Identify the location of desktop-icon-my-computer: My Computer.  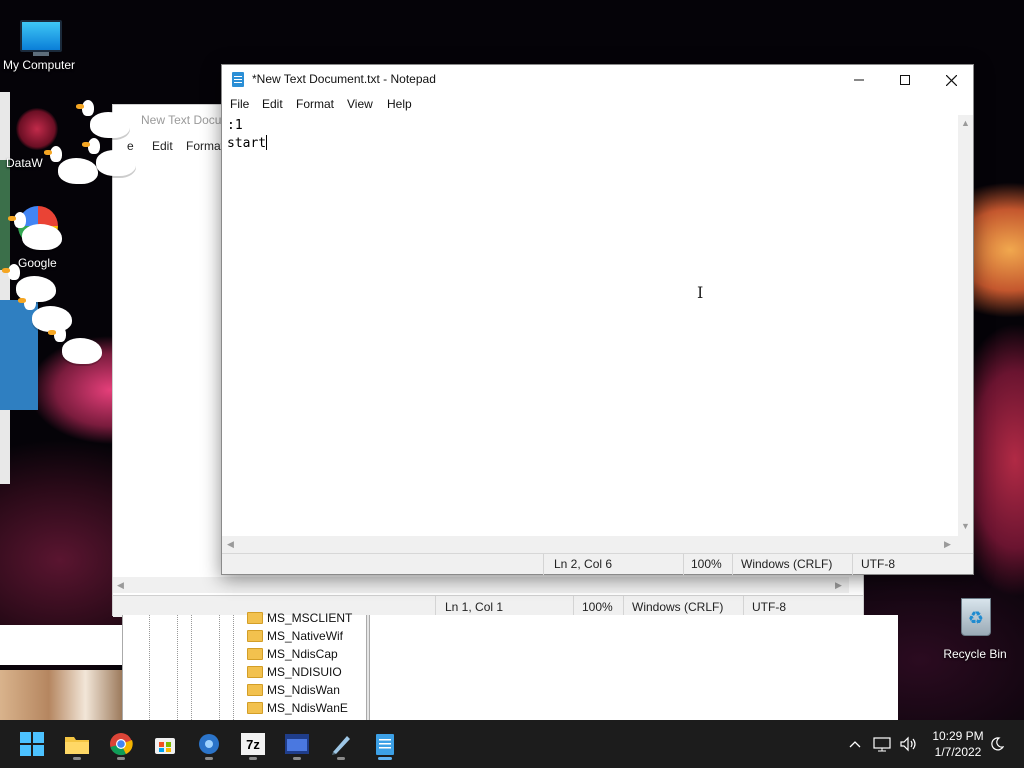
(39, 42).